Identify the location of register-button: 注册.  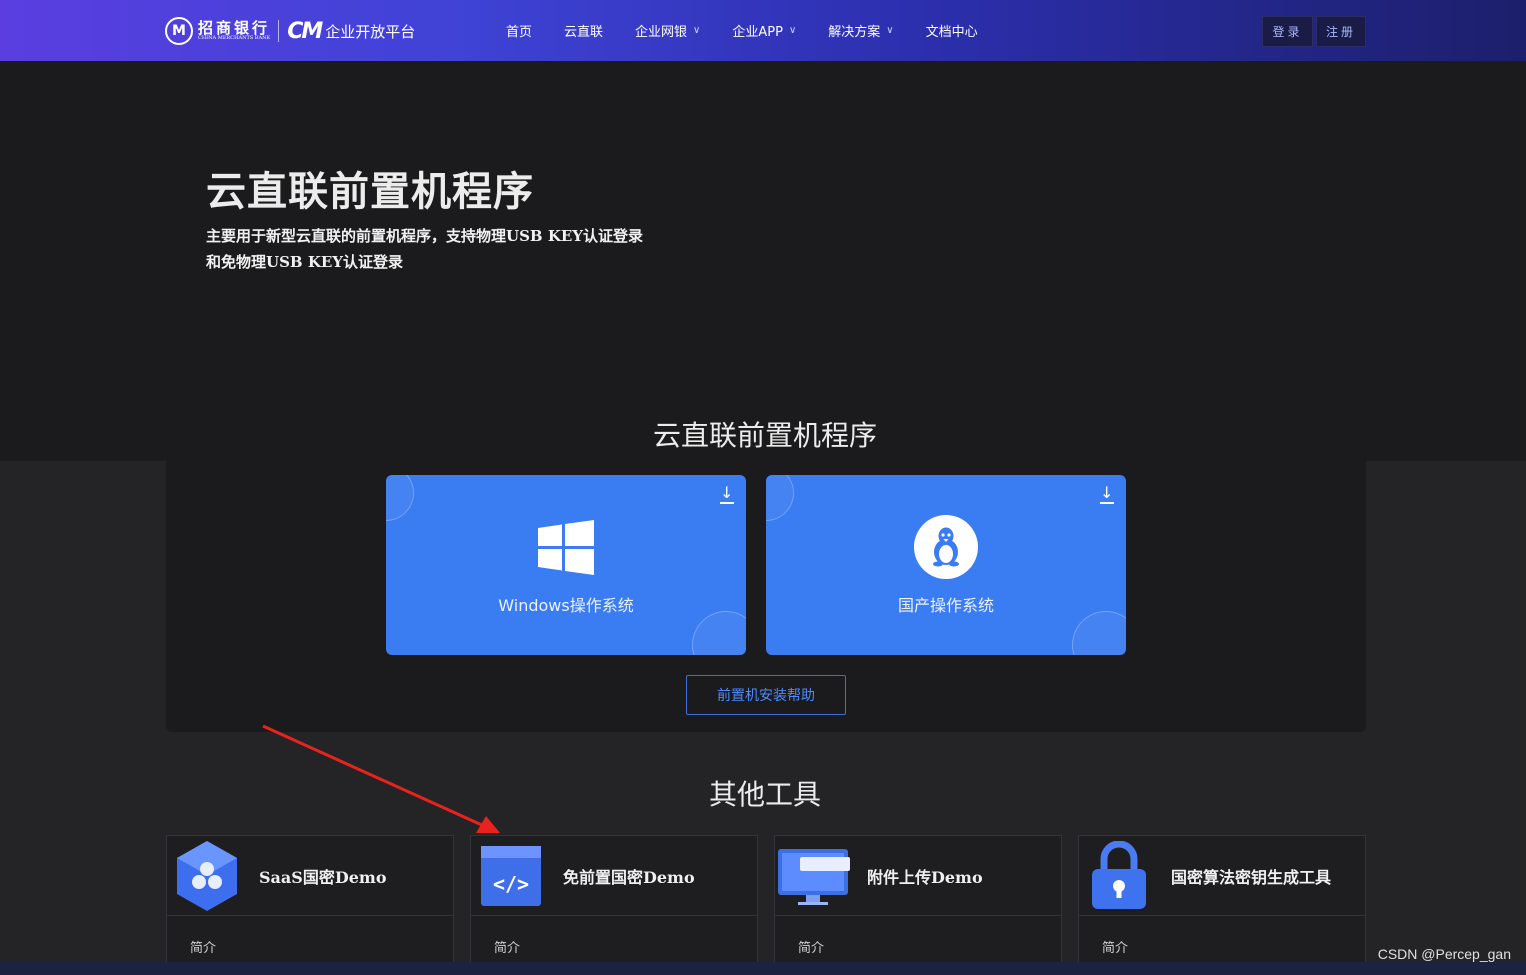
(1341, 31).